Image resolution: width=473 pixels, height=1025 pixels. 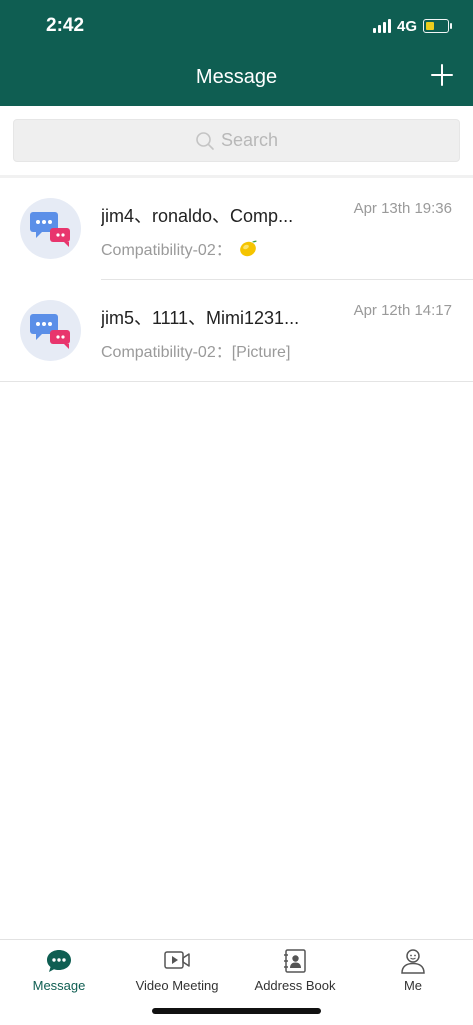 I want to click on preview-text: Compatibility-02：[Picture], so click(x=196, y=352).